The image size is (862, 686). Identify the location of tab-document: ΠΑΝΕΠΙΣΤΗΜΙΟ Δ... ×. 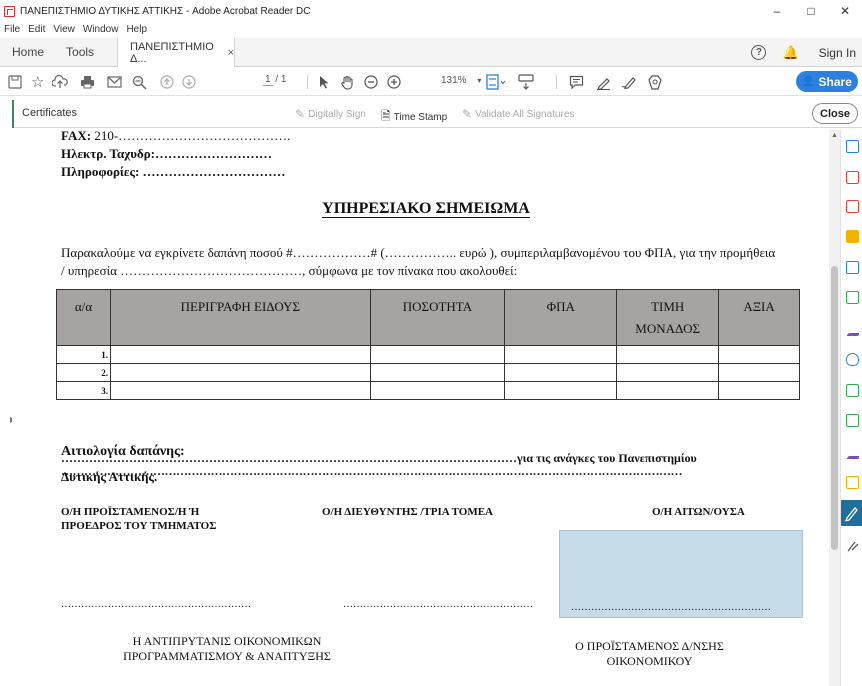
(176, 52).